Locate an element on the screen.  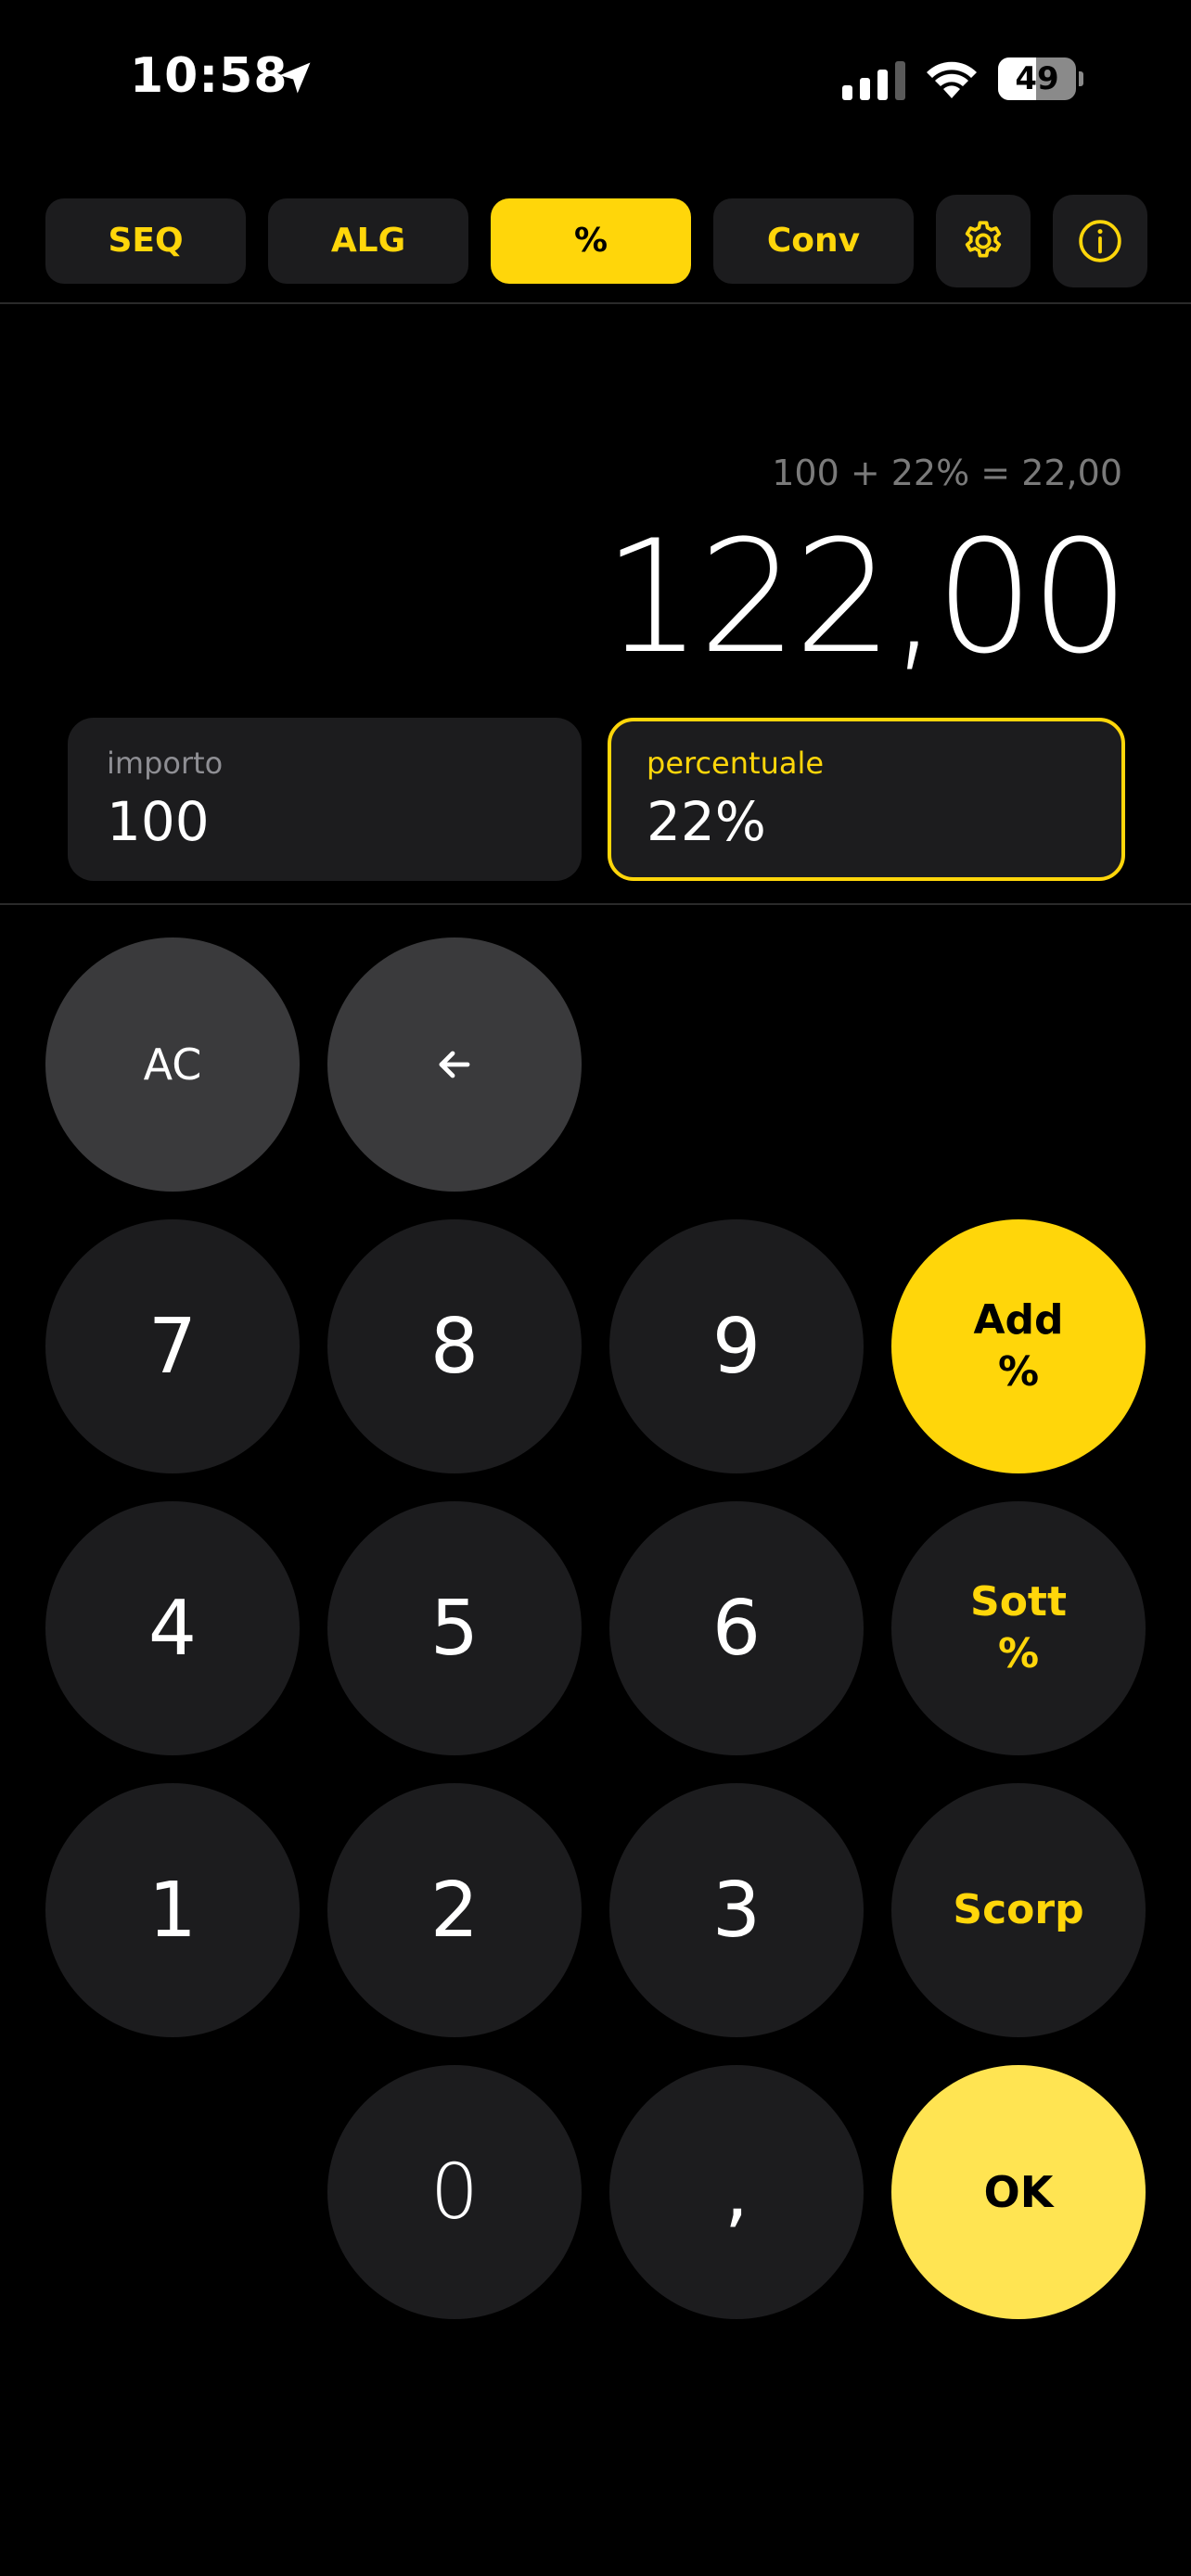
add-percent-label: Add % is located at coordinates (1018, 1346).